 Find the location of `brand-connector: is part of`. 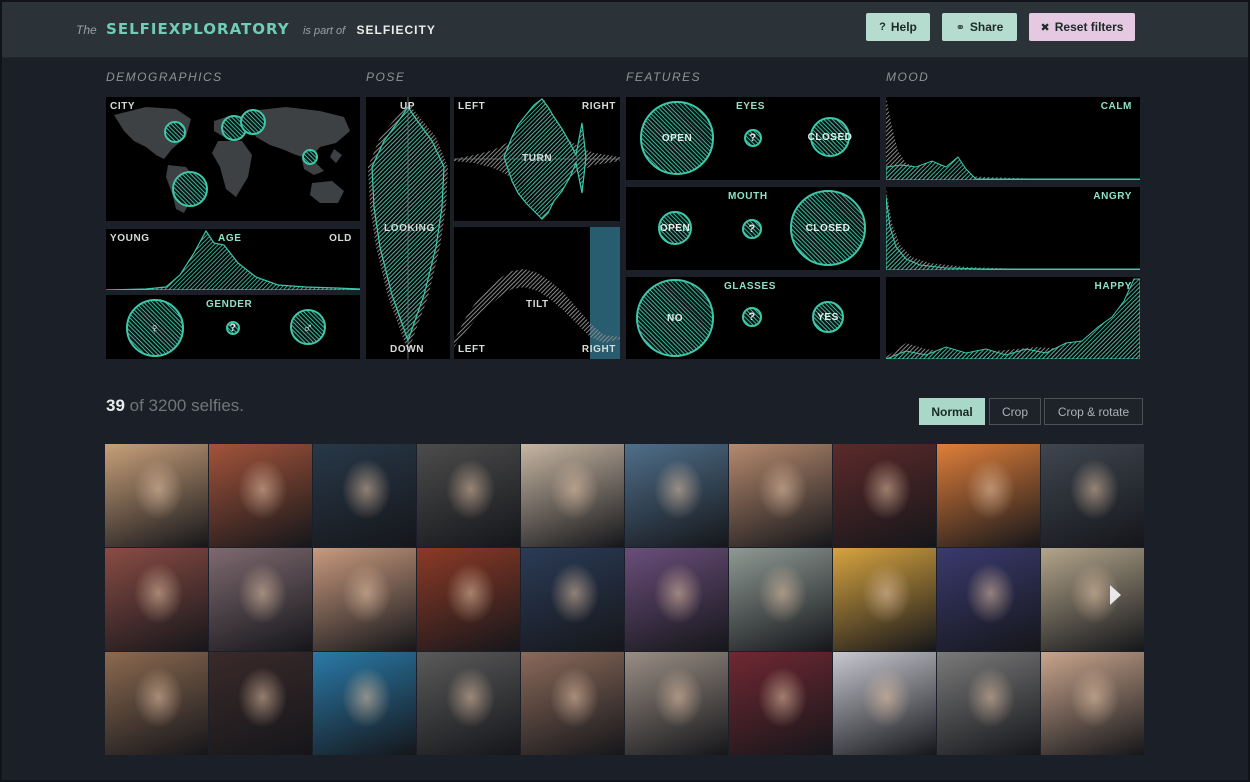

brand-connector: is part of is located at coordinates (324, 31).